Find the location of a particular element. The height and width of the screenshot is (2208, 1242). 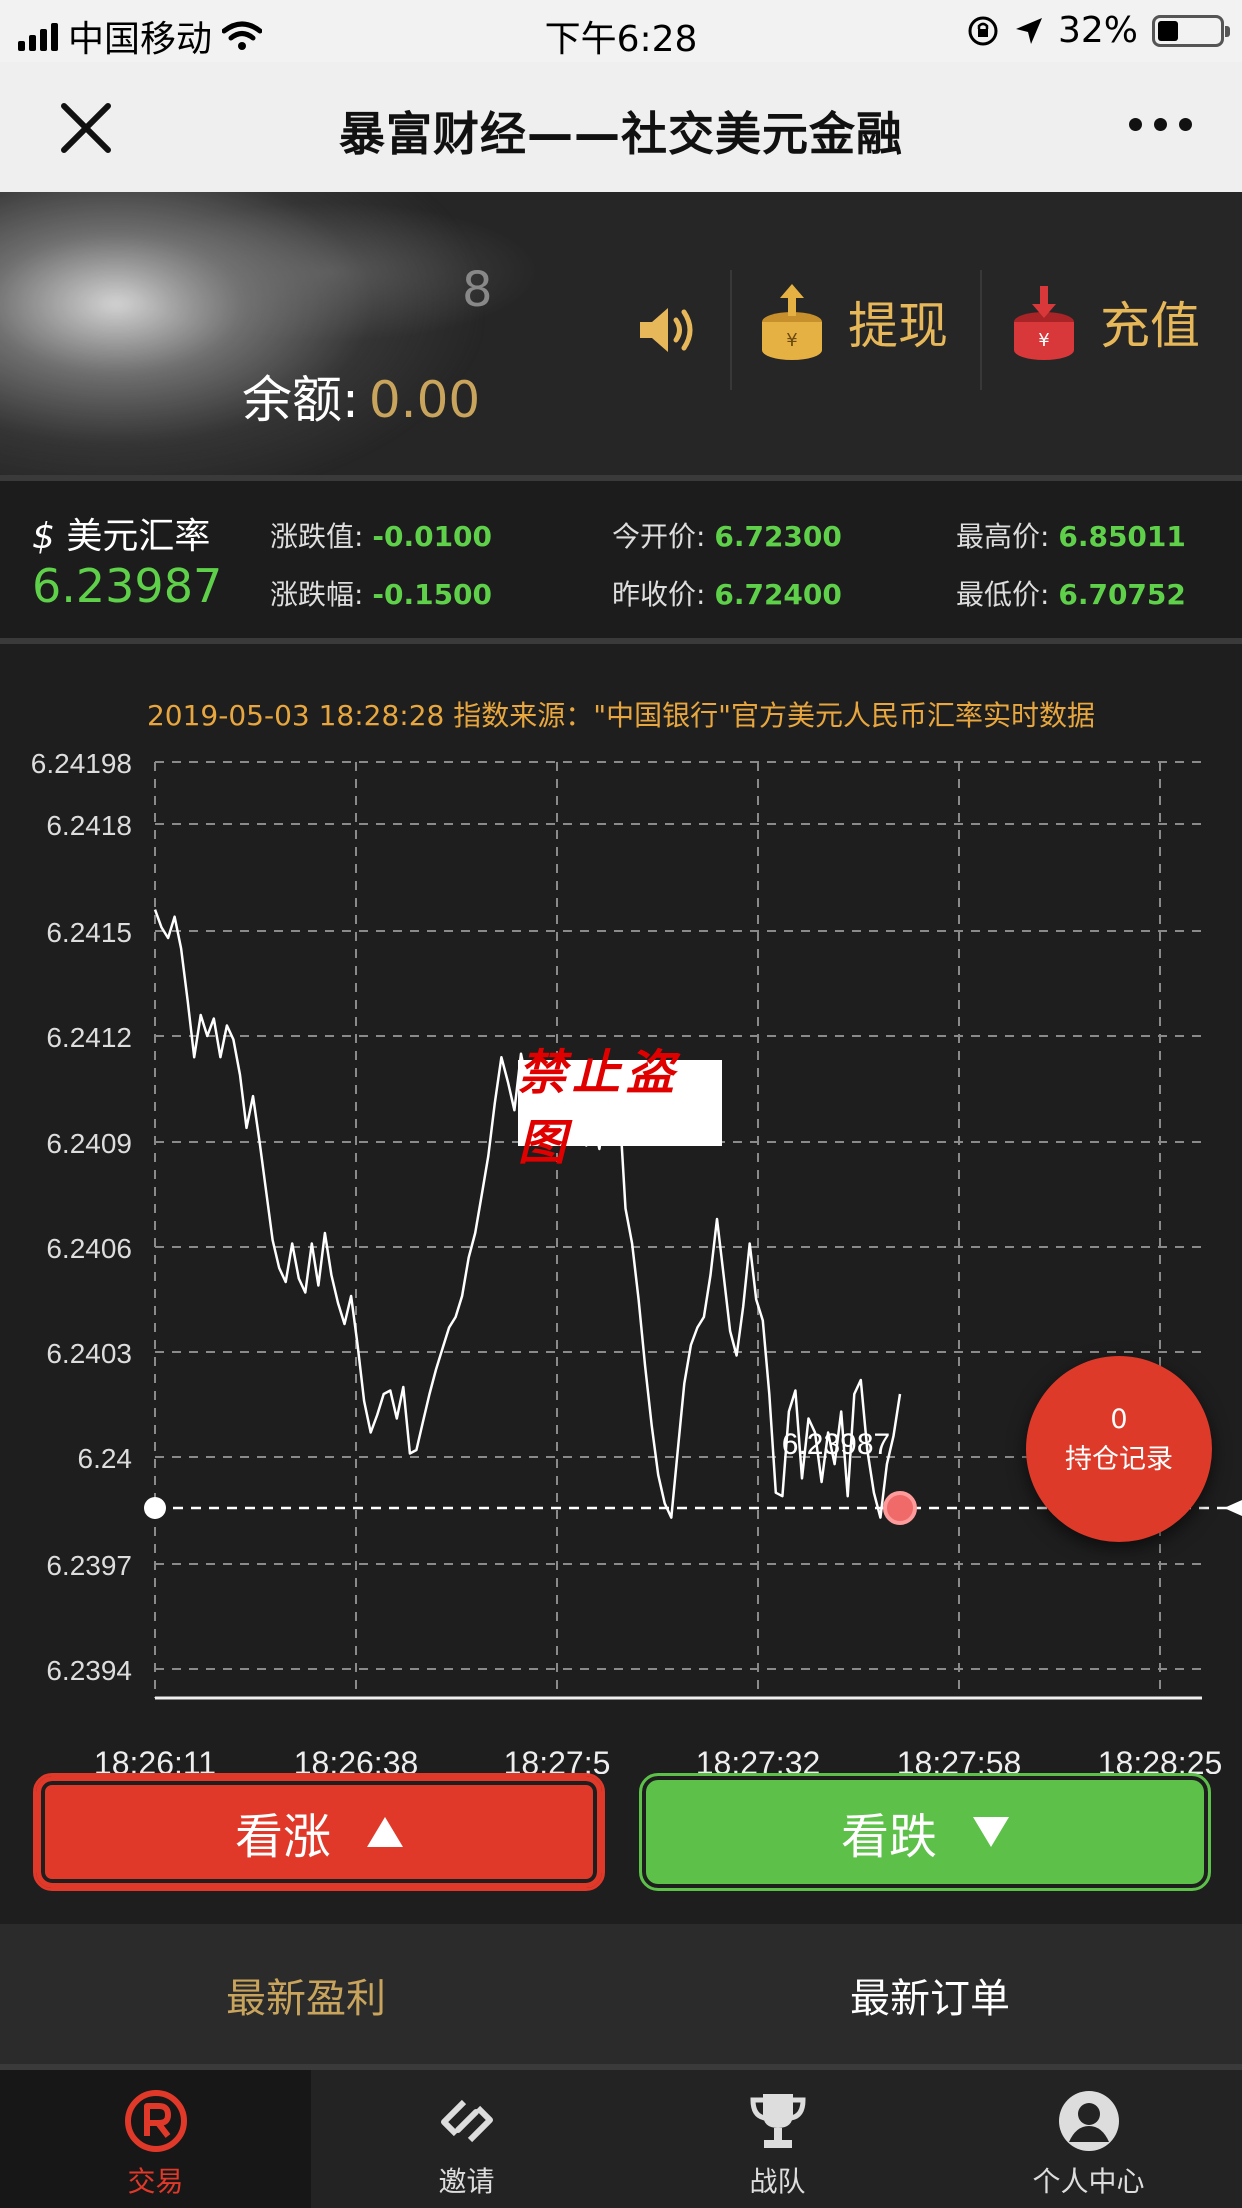

y-tick-label: 6.2403 is located at coordinates (89, 1353).